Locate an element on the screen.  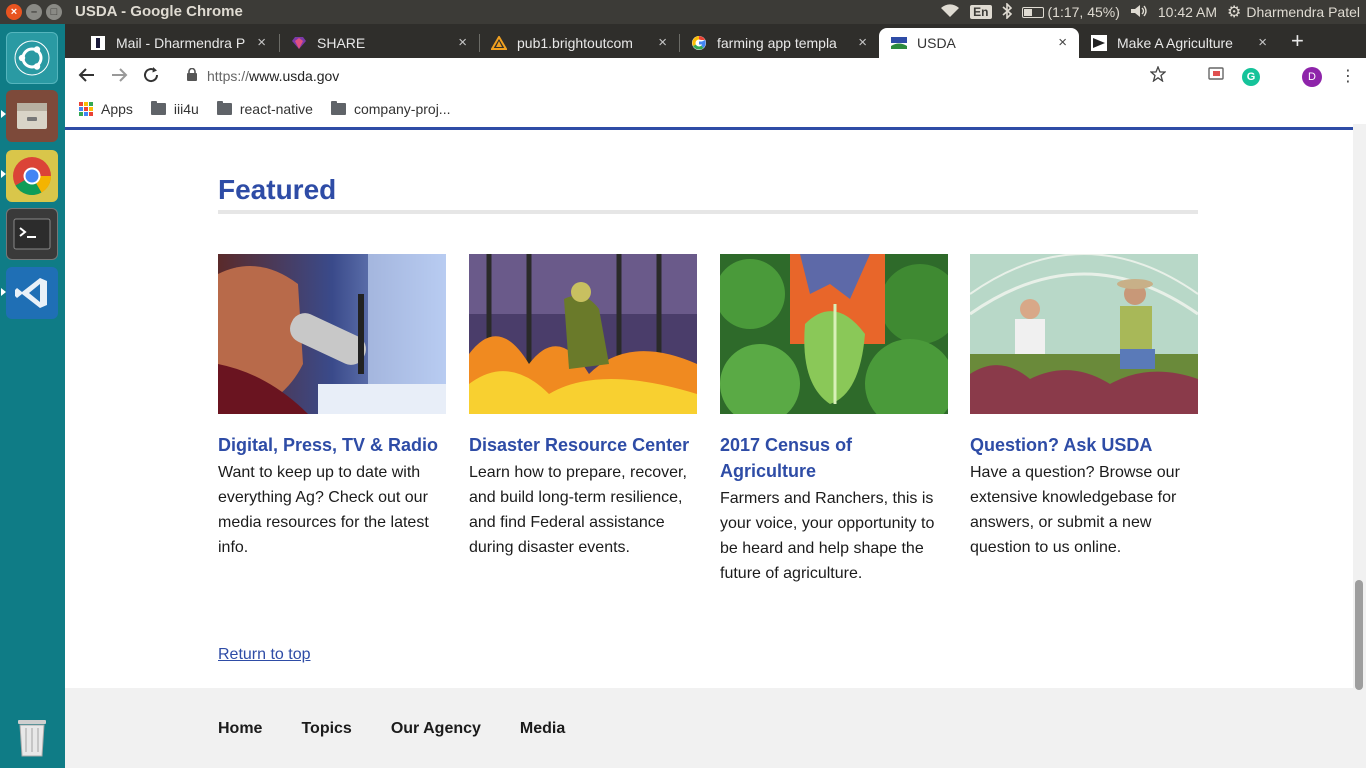
card-title: Disaster Resource Center is located at coordinates (583, 445).